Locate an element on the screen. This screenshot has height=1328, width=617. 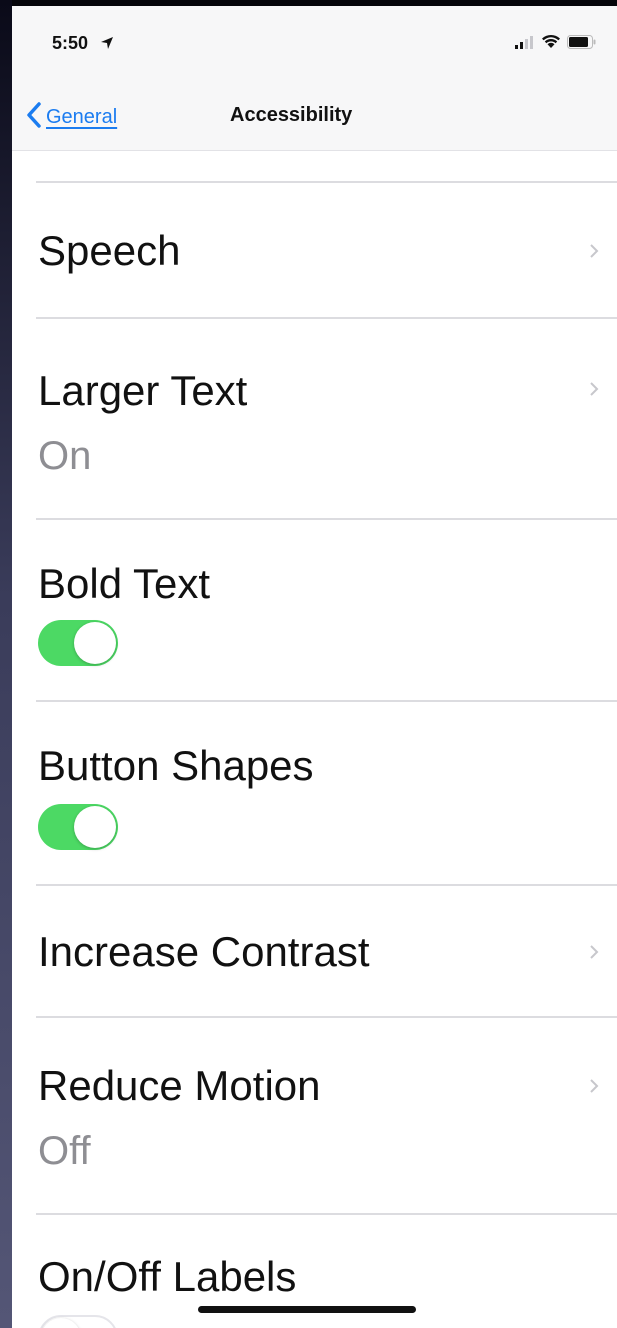
battery-icon is located at coordinates (582, 44).